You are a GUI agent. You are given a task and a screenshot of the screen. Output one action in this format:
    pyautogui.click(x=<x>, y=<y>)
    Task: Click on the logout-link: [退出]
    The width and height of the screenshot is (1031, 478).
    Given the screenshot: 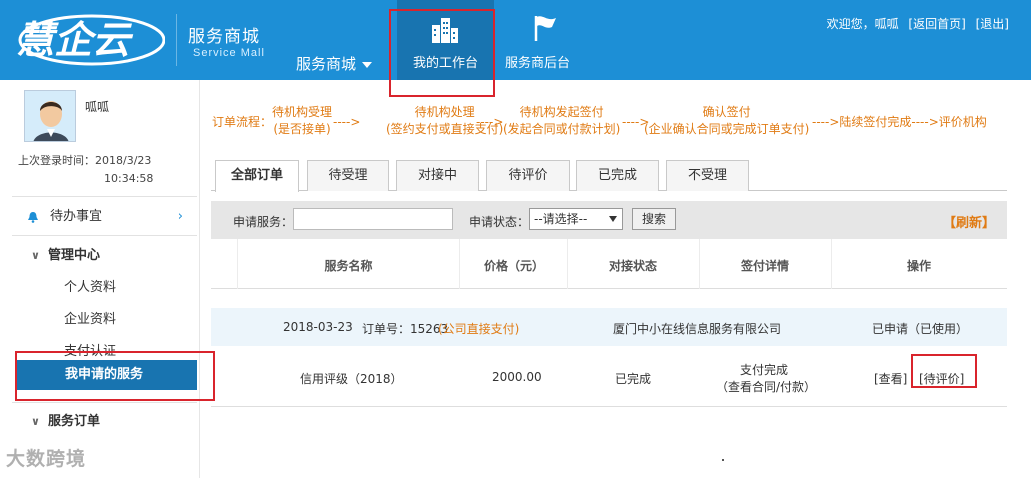 What is the action you would take?
    pyautogui.click(x=992, y=24)
    